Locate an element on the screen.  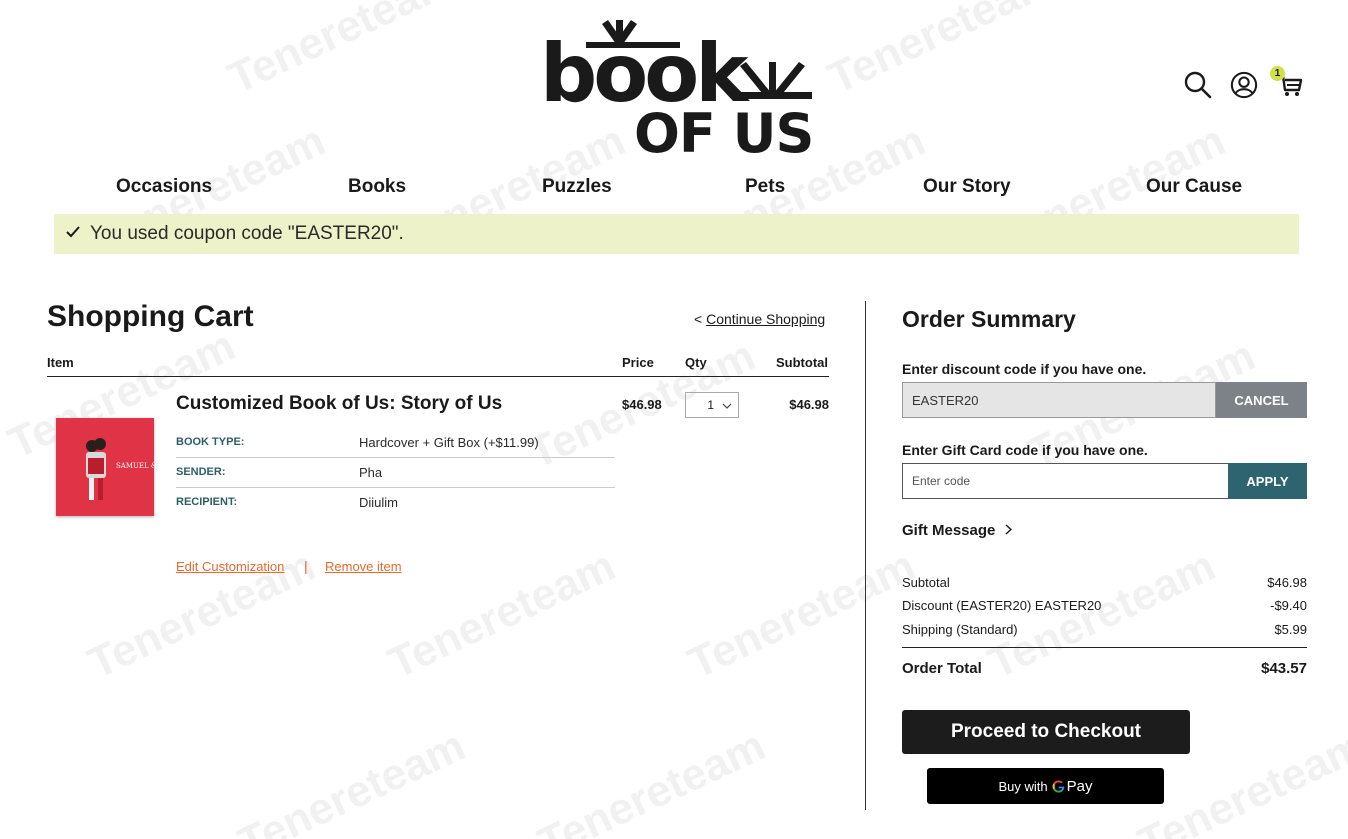
option-key: BOOK TYPE: is located at coordinates (210, 442).